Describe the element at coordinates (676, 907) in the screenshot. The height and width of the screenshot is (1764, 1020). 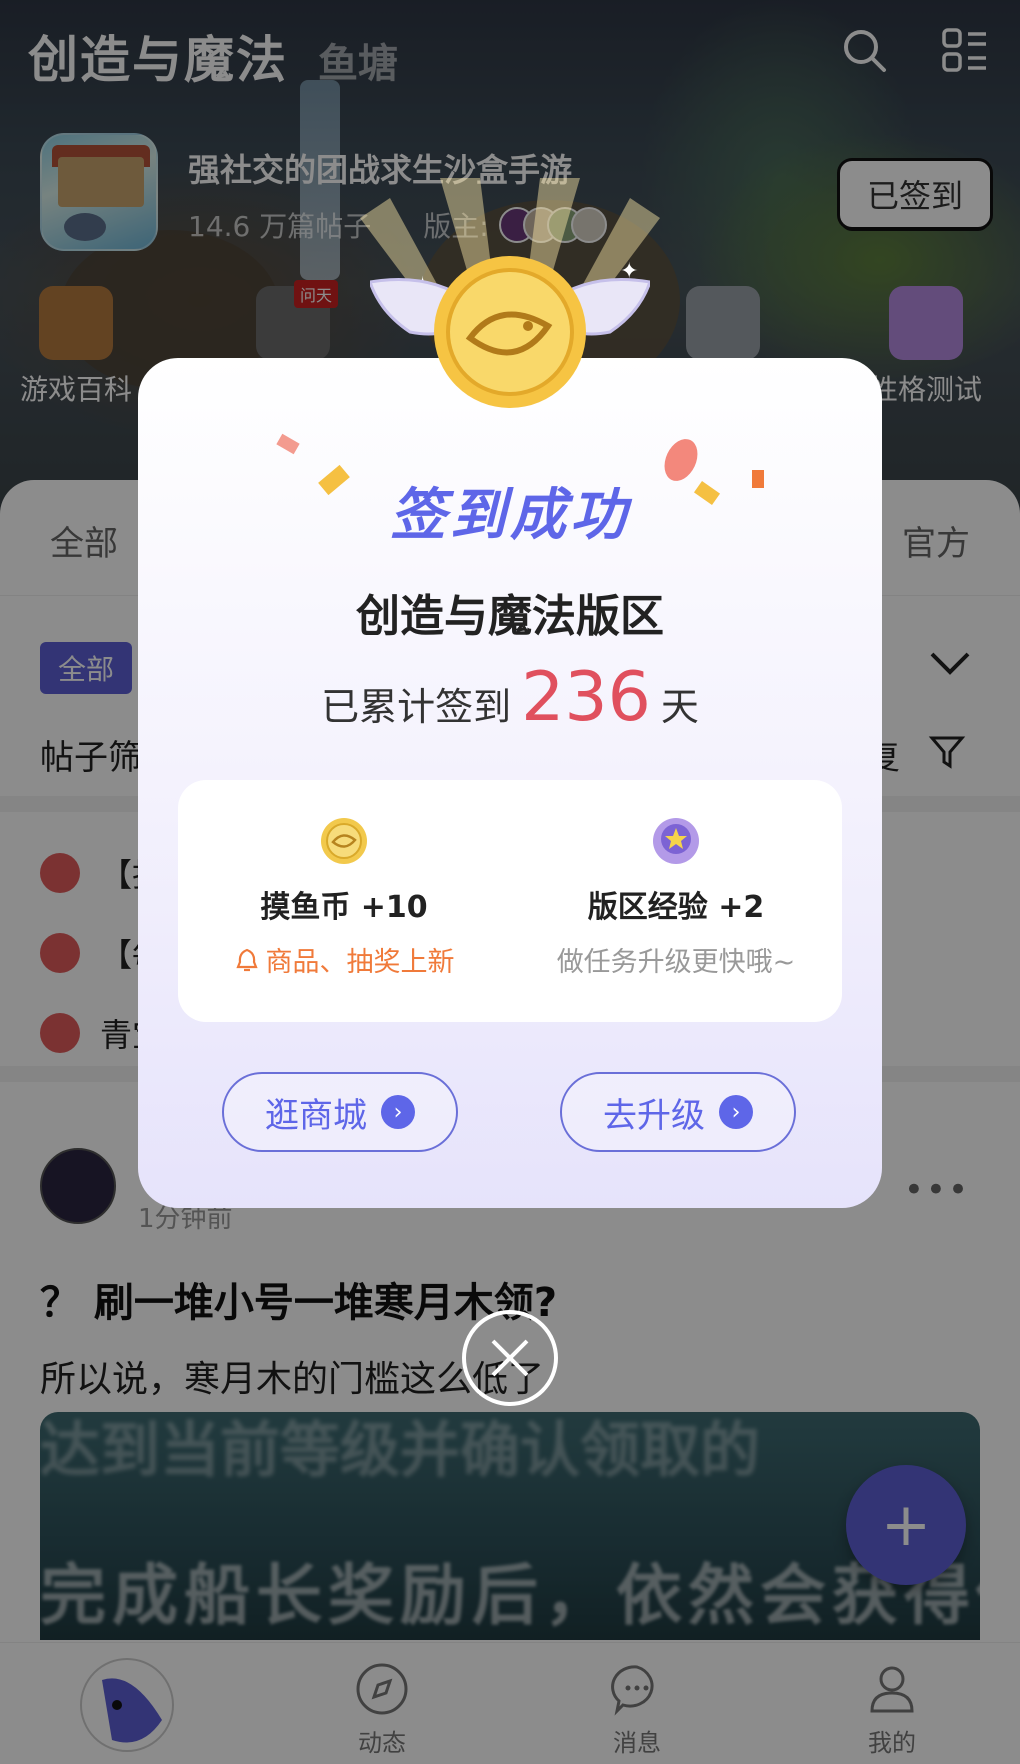
I see `reward-title: 版区经验 +2` at that location.